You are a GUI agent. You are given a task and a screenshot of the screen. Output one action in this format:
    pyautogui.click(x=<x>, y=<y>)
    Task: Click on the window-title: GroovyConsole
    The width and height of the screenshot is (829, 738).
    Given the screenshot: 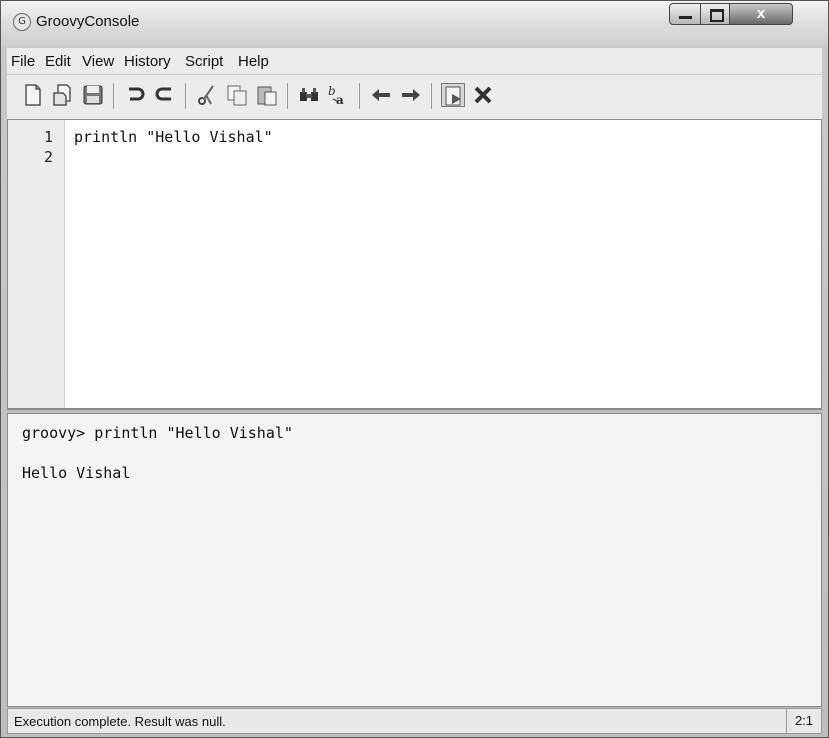 What is the action you would take?
    pyautogui.click(x=88, y=21)
    